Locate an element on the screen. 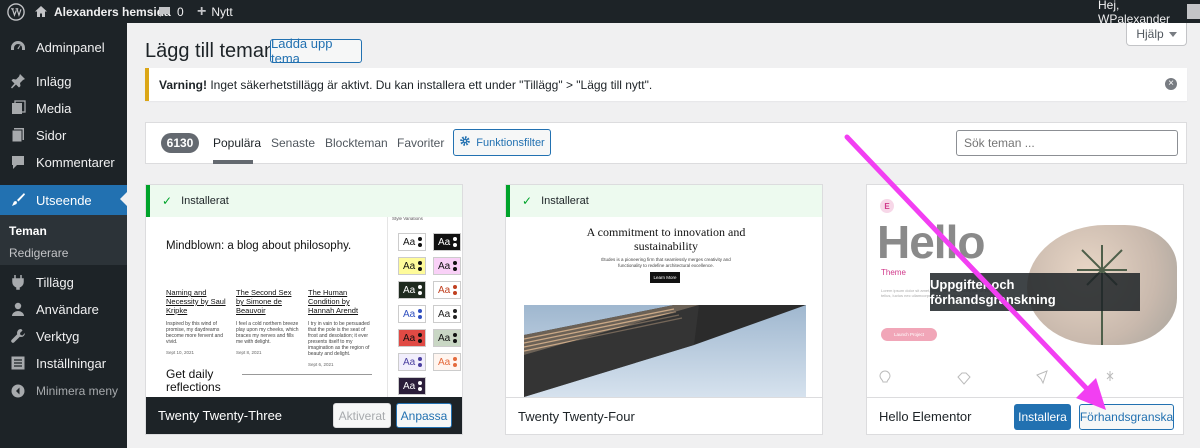 The image size is (1200, 448). sidebar-item-posts: Inlägg is located at coordinates (63, 81).